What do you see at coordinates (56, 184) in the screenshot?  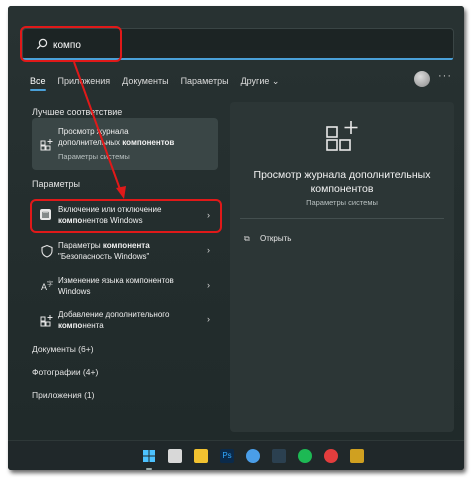 I see `settings-heading: Параметры` at bounding box center [56, 184].